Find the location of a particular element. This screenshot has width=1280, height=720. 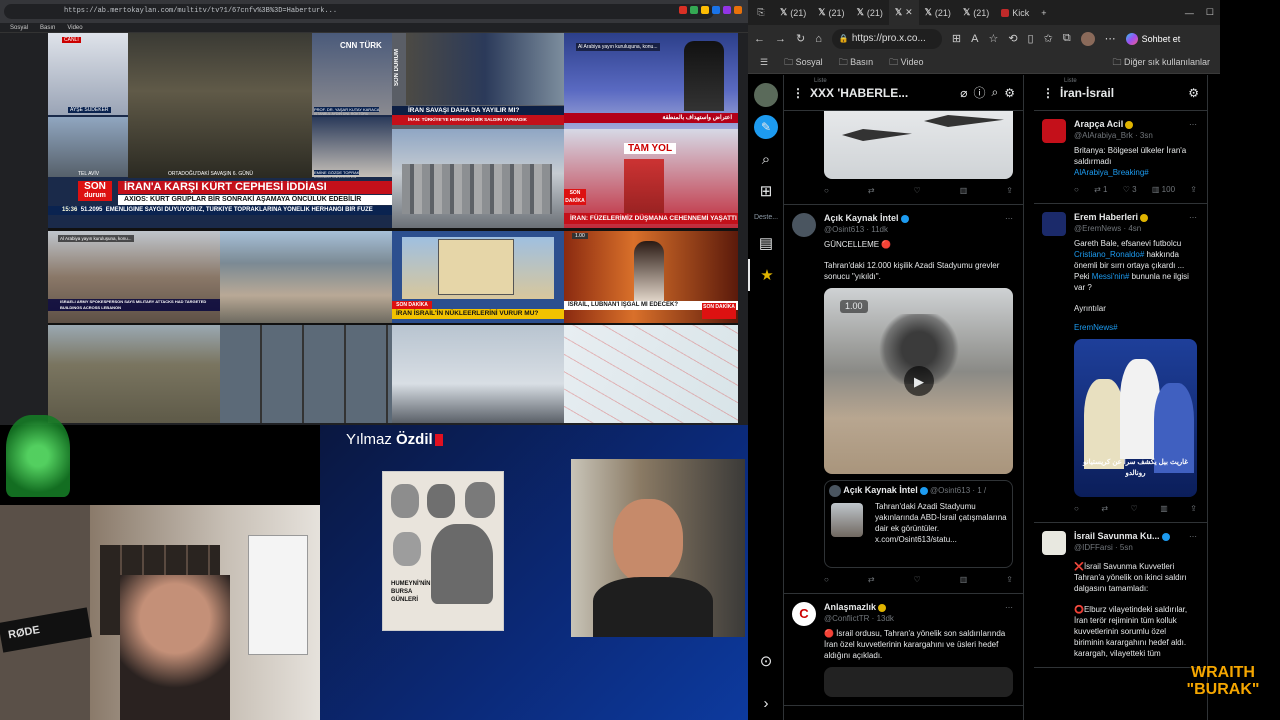

column-search-icon: ⌕ is located at coordinates (995, 92).